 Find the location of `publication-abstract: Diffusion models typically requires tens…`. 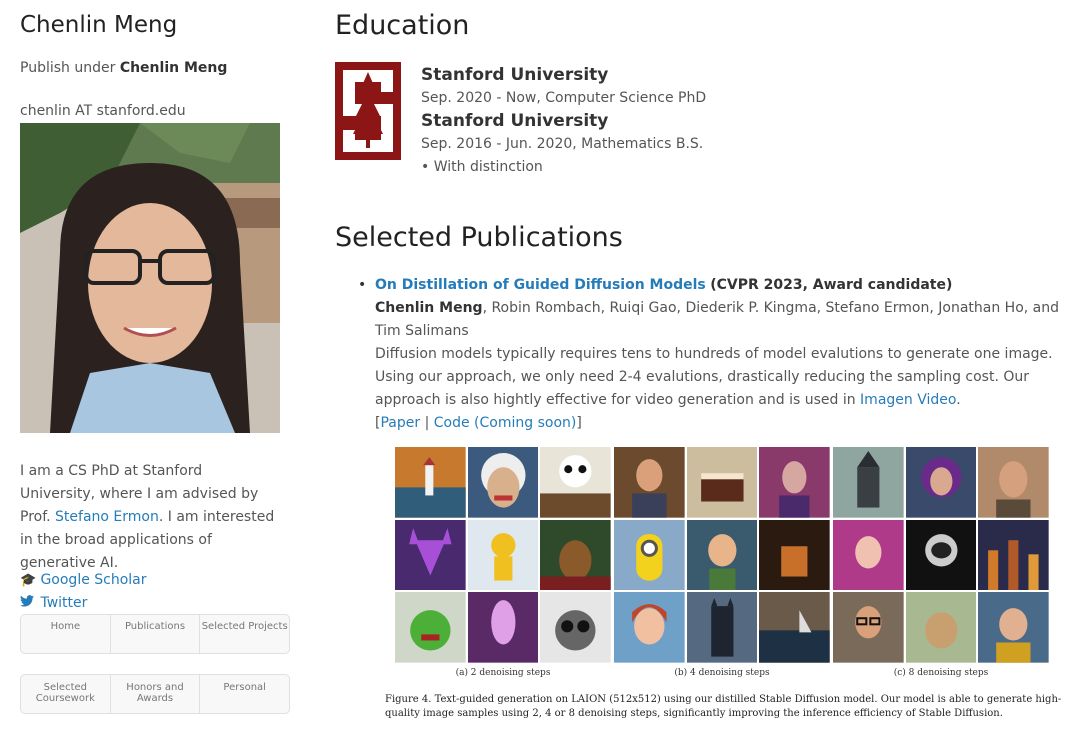

publication-abstract: Diffusion models typically requires tens… is located at coordinates (717, 377).